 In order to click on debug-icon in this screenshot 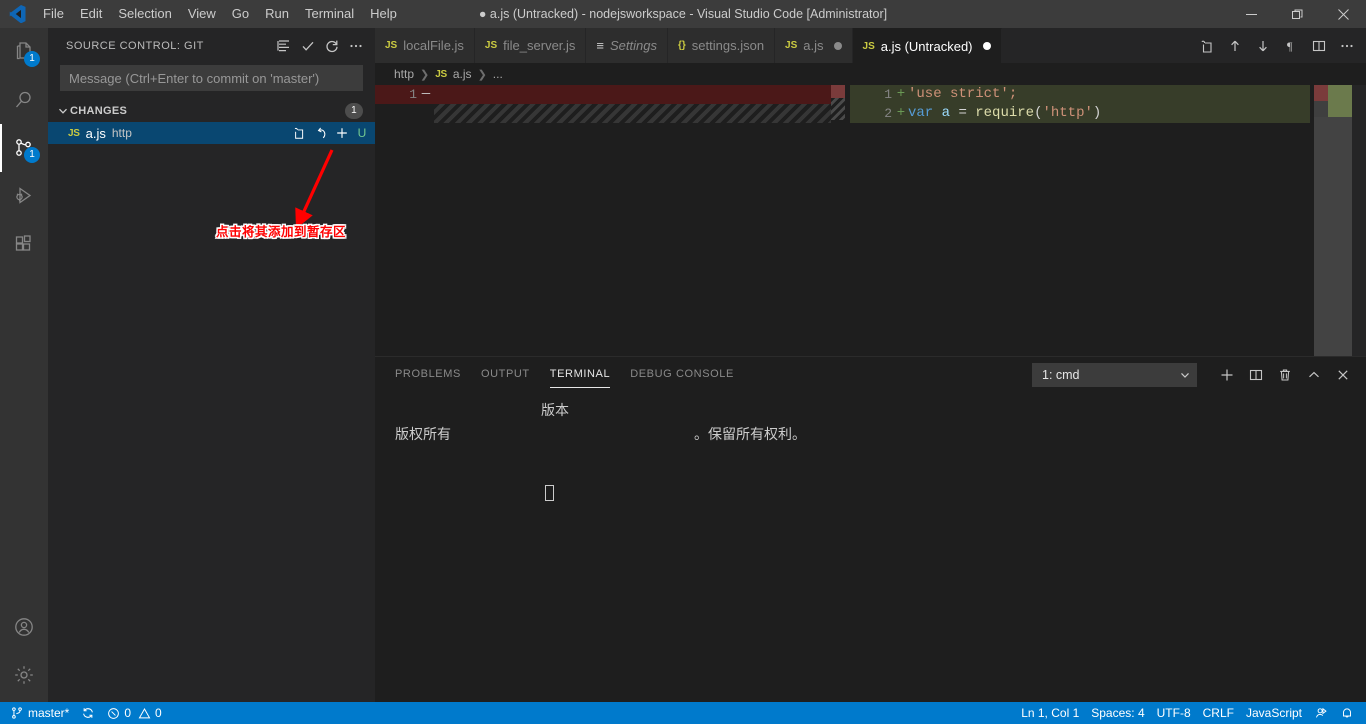, I will do `click(24, 195)`.